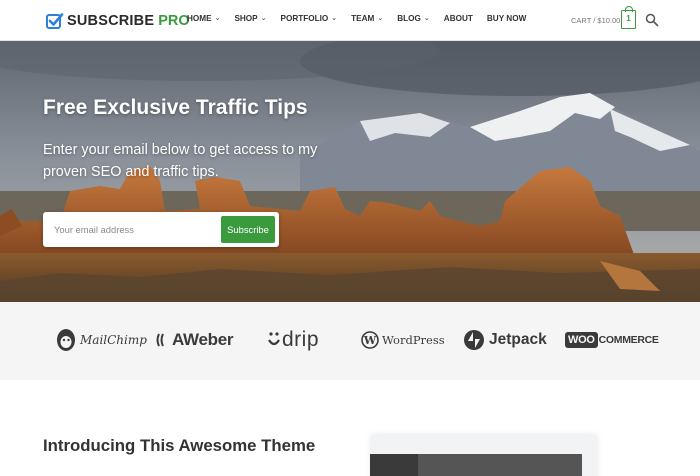 This screenshot has width=700, height=476. I want to click on commerce-wordmark: COMMERCE, so click(628, 340).